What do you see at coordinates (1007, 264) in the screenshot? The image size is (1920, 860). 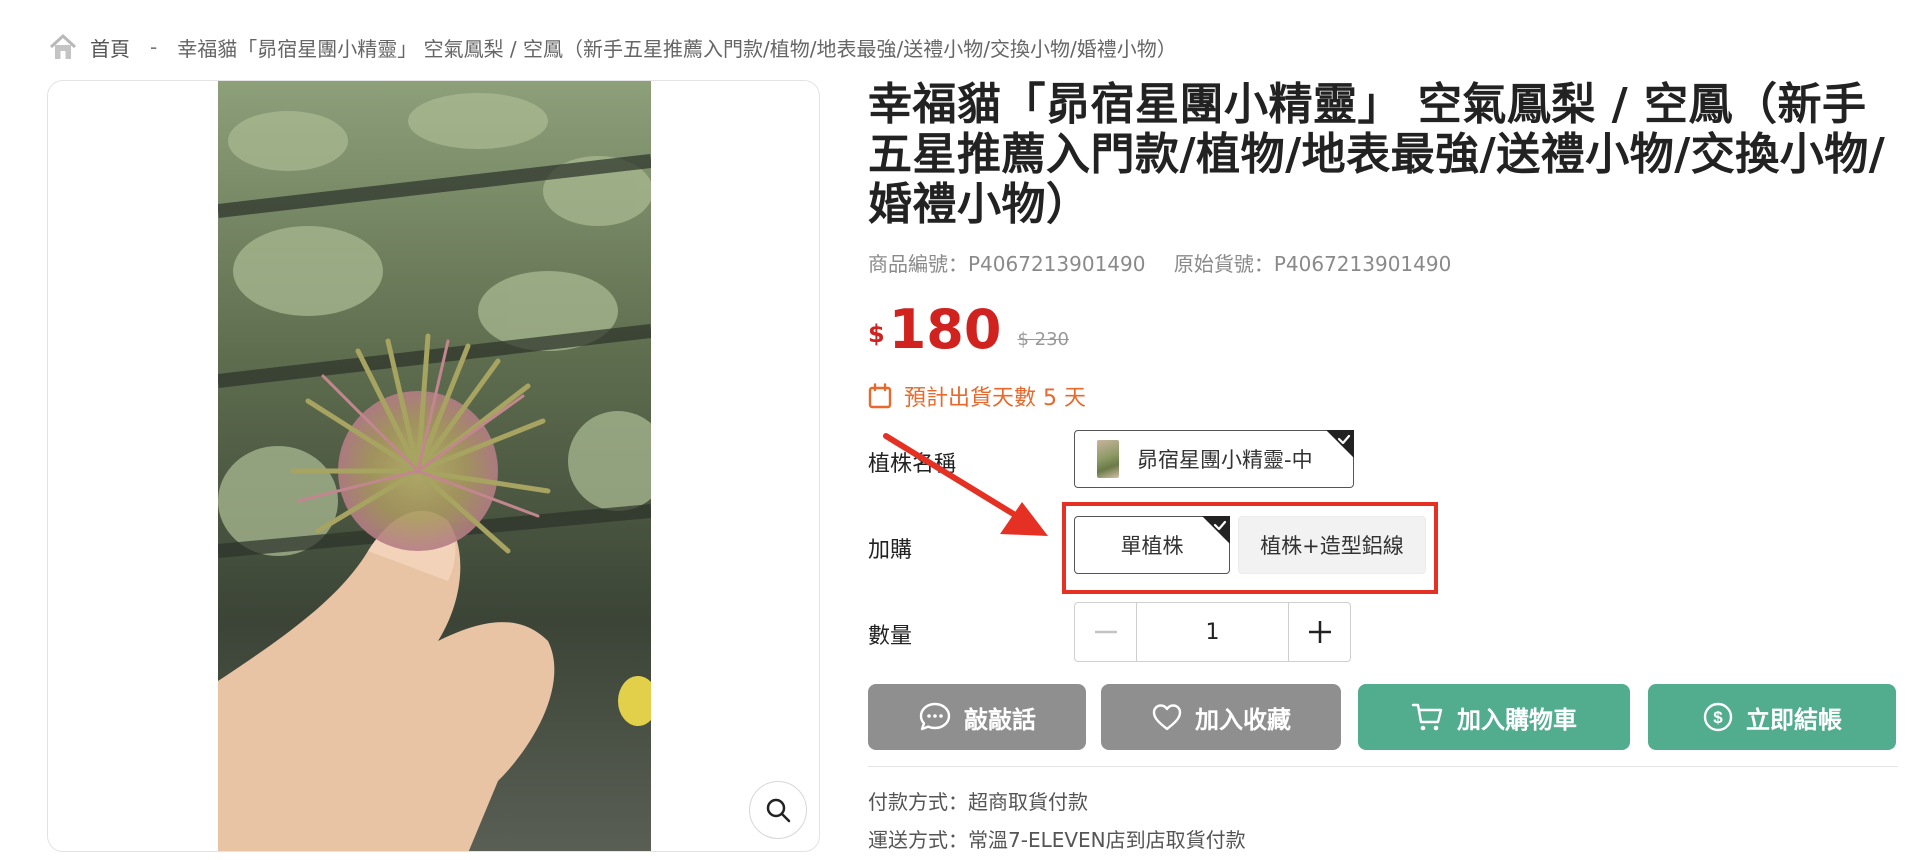 I see `item-number: 商品編號：P4067213901490` at bounding box center [1007, 264].